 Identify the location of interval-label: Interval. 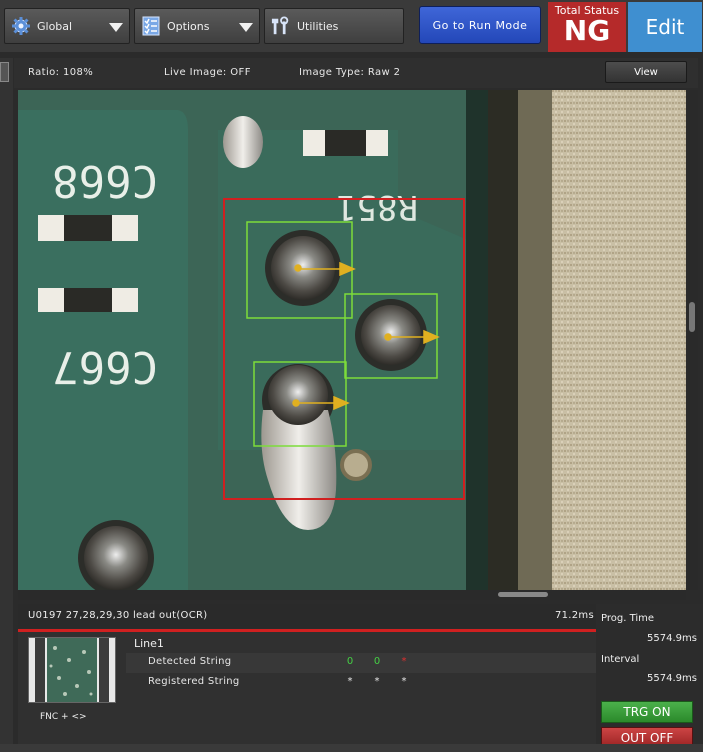
(620, 659).